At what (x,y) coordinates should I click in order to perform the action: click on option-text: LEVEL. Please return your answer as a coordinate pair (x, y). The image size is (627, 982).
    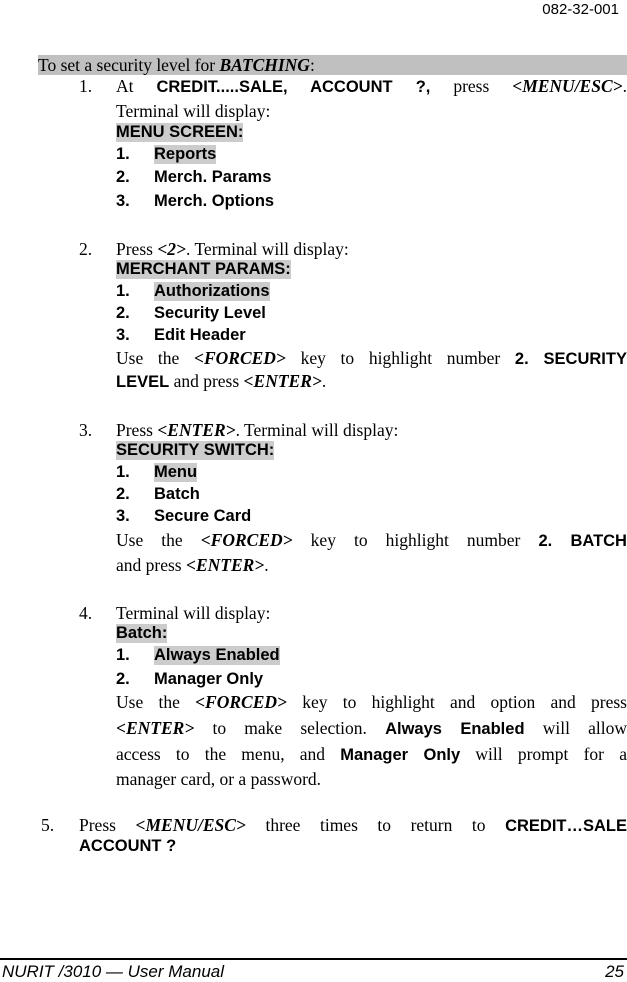
    Looking at the image, I should click on (143, 382).